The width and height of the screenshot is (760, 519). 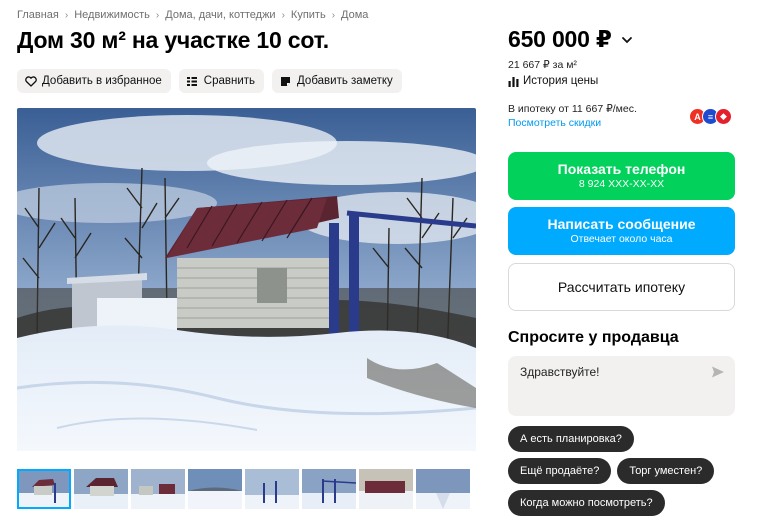 I want to click on photo-thumbnails, so click(x=243, y=489).